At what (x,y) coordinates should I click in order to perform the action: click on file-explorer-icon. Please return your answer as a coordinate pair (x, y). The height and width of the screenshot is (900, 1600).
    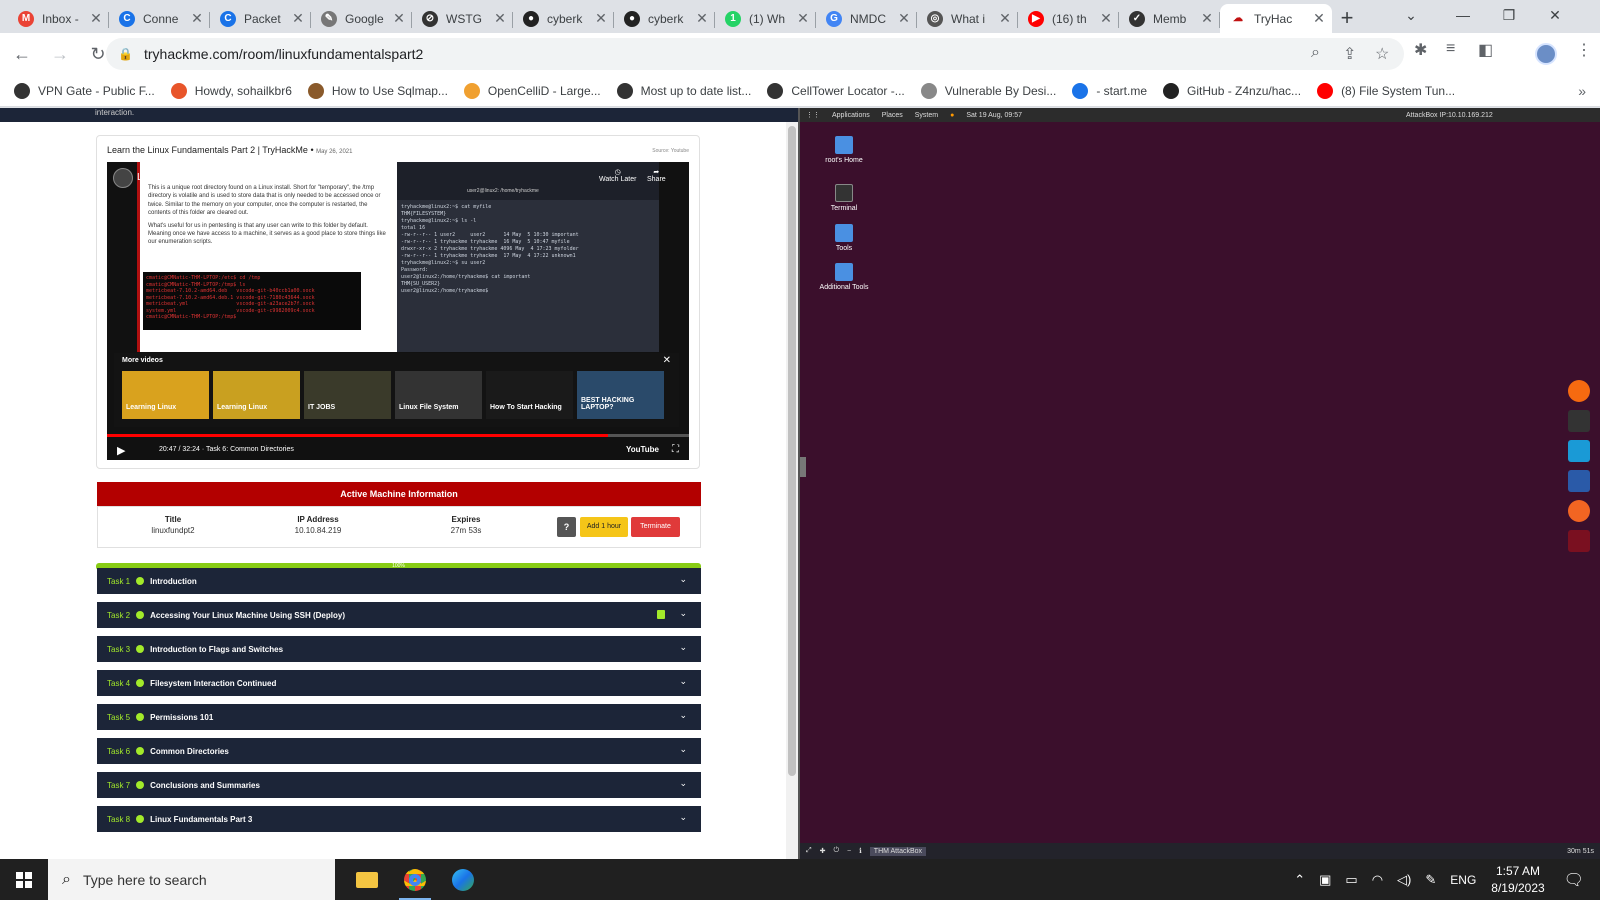
    Looking at the image, I should click on (367, 879).